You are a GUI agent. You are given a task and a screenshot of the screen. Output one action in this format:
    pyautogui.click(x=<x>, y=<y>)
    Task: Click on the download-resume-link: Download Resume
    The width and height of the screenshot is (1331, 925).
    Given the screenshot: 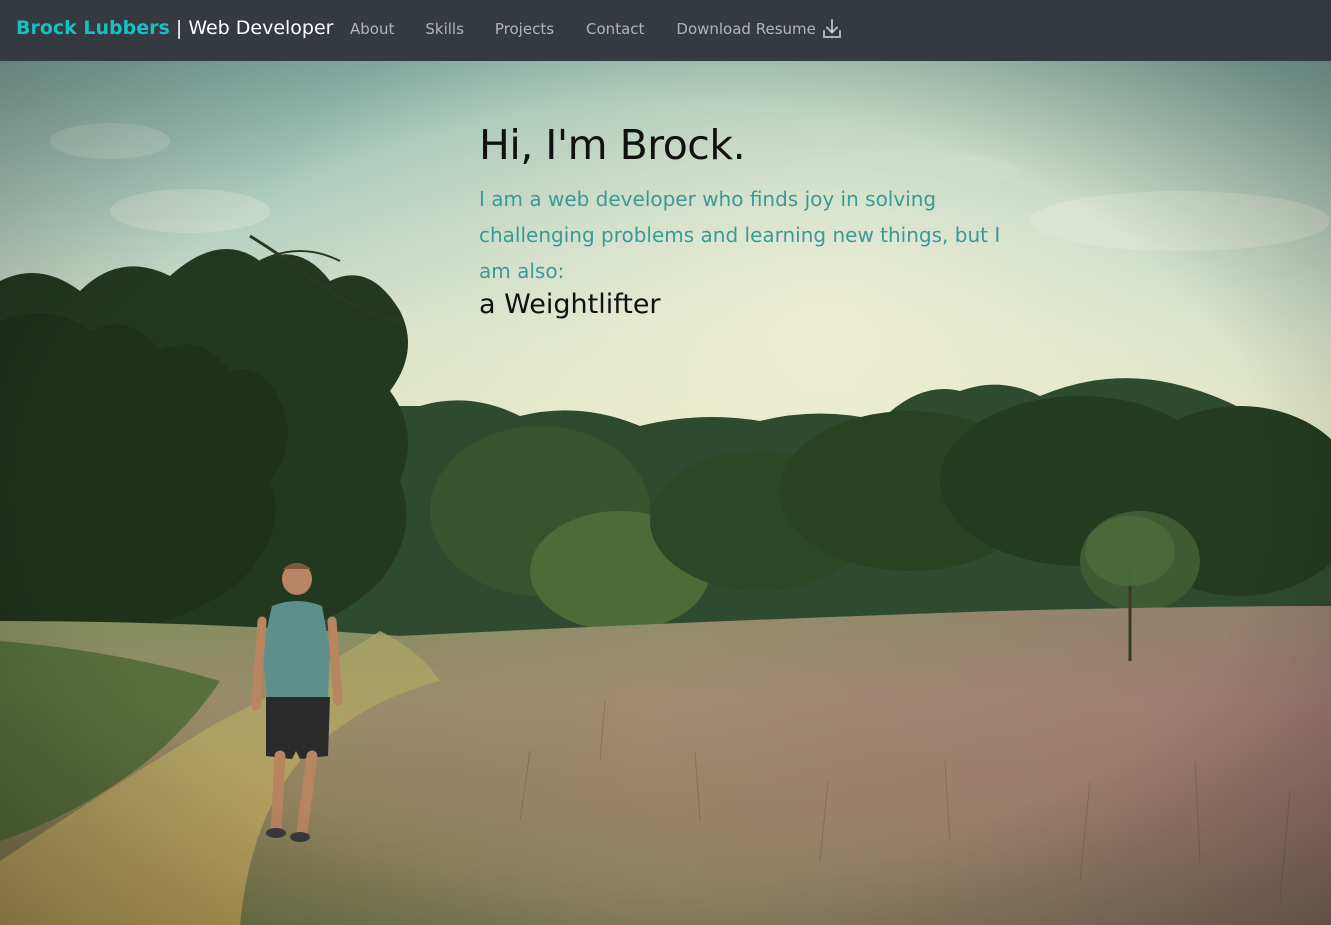 What is the action you would take?
    pyautogui.click(x=759, y=29)
    